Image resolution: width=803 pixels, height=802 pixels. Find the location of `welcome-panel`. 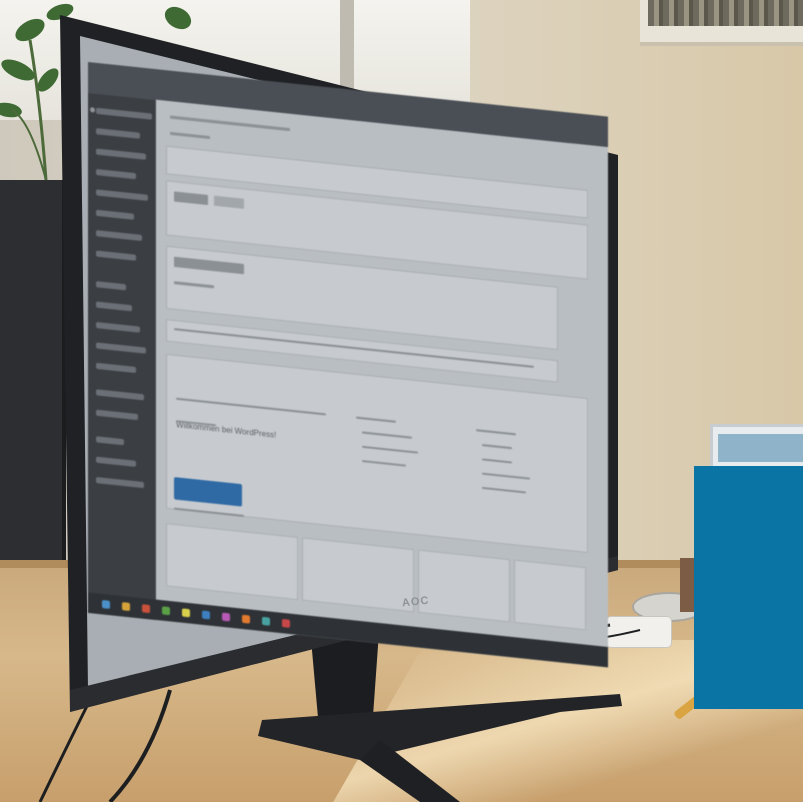

welcome-panel is located at coordinates (377, 453).